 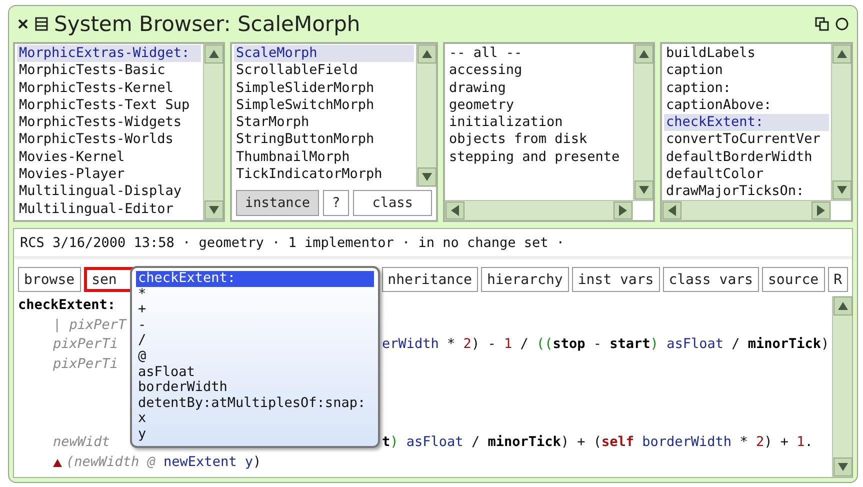 What do you see at coordinates (539, 157) in the screenshot?
I see `list-item: stepping and presente` at bounding box center [539, 157].